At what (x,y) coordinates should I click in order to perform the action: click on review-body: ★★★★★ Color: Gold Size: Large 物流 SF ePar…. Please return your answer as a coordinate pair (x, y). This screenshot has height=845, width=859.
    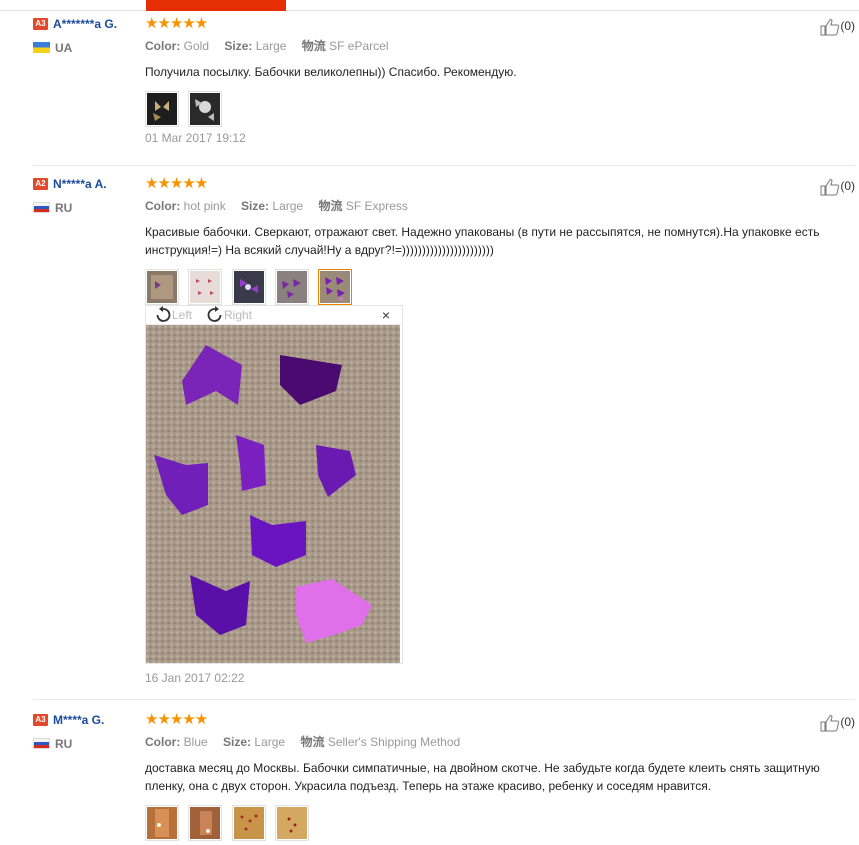
    Looking at the image, I should click on (495, 80).